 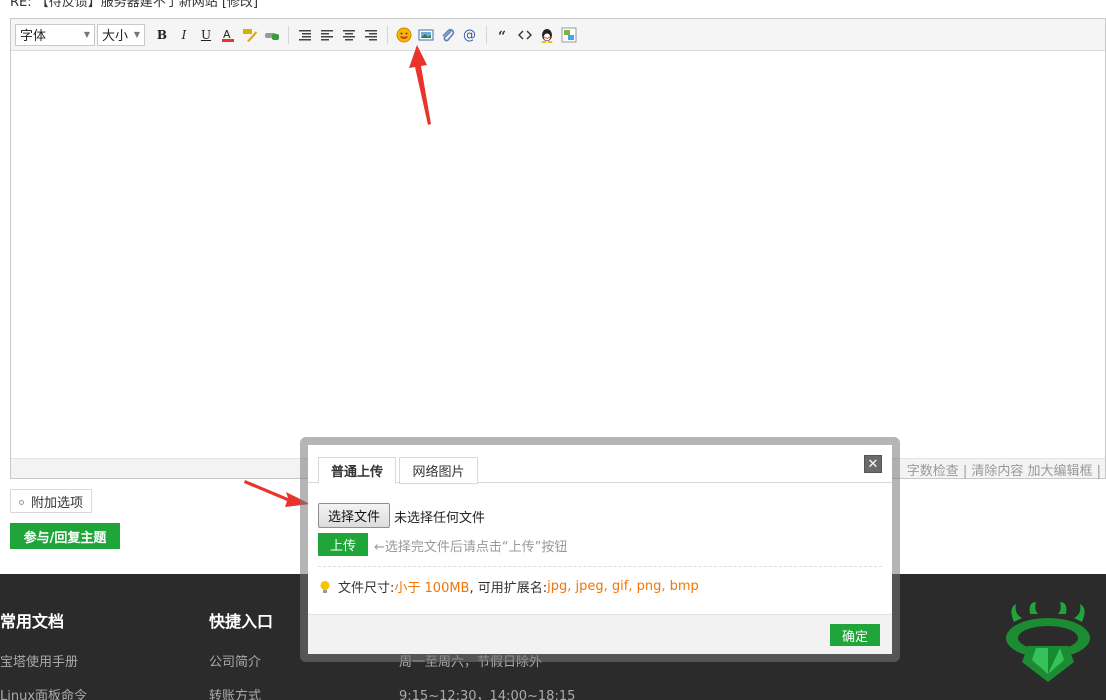 What do you see at coordinates (43, 692) in the screenshot?
I see `footer-link: Linux面板命令` at bounding box center [43, 692].